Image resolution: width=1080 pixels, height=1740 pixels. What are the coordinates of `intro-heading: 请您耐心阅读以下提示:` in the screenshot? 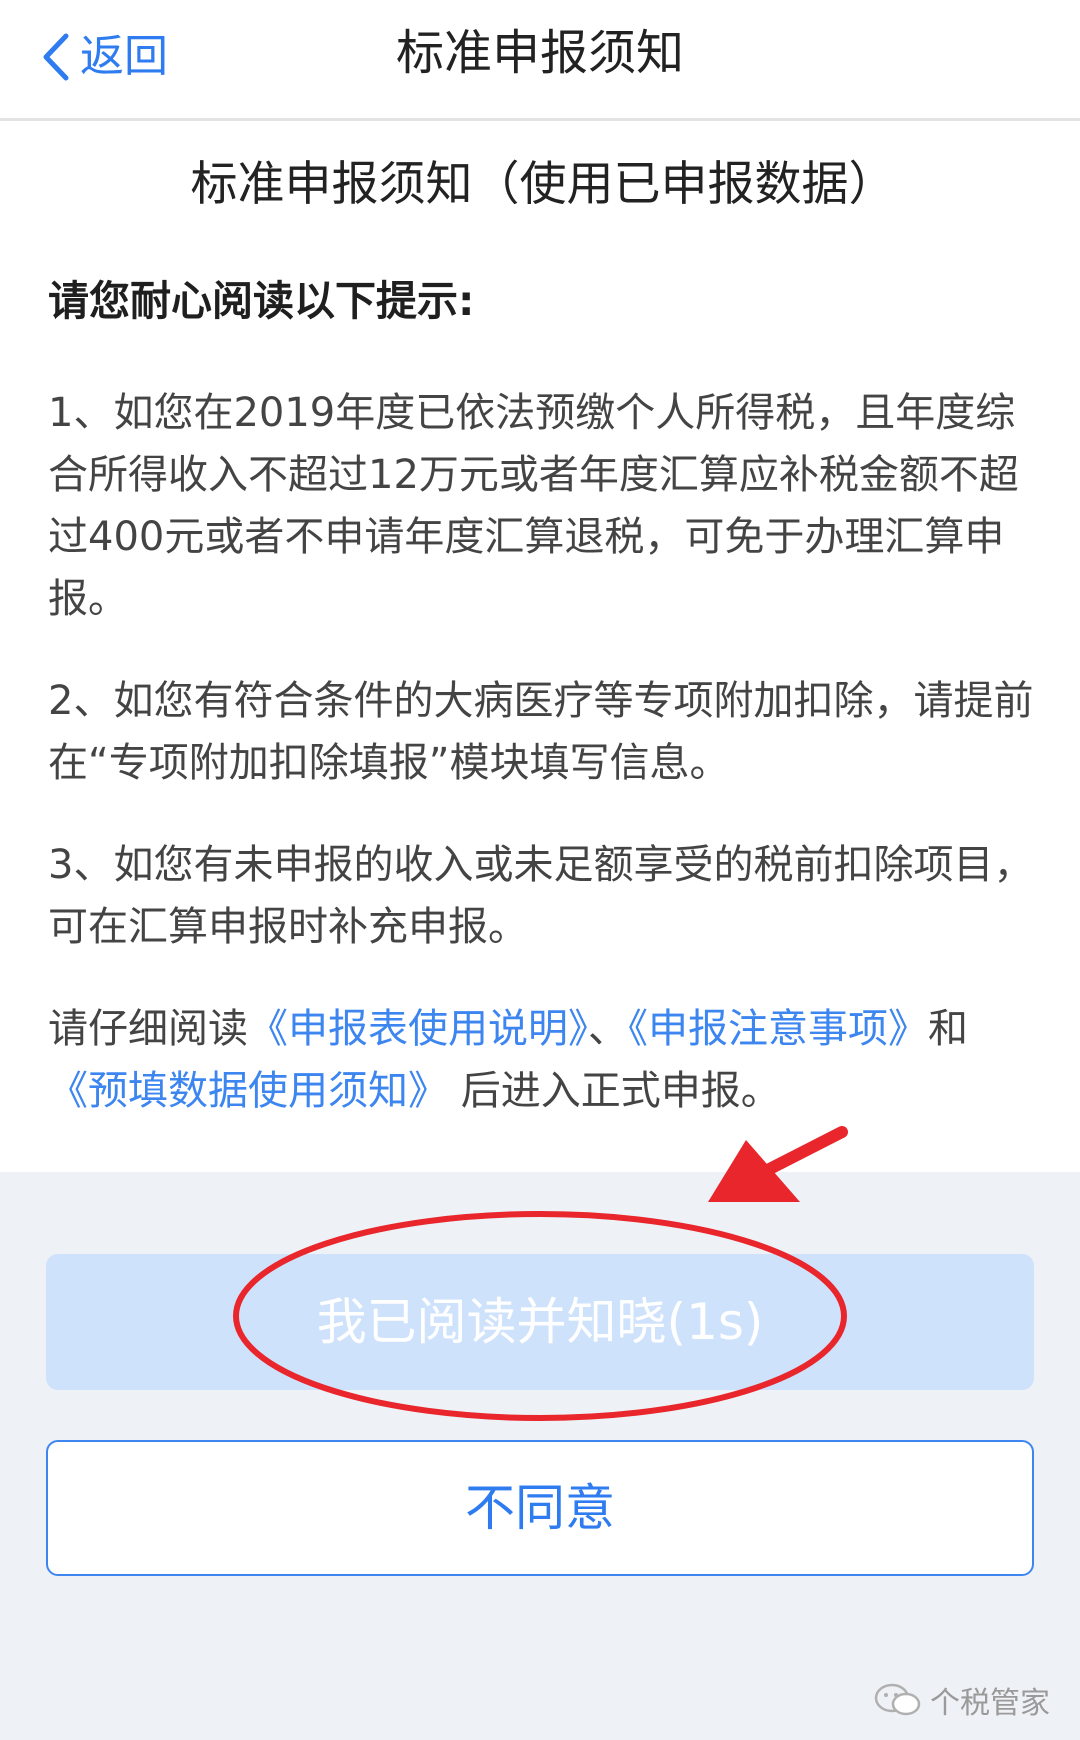 It's located at (261, 301).